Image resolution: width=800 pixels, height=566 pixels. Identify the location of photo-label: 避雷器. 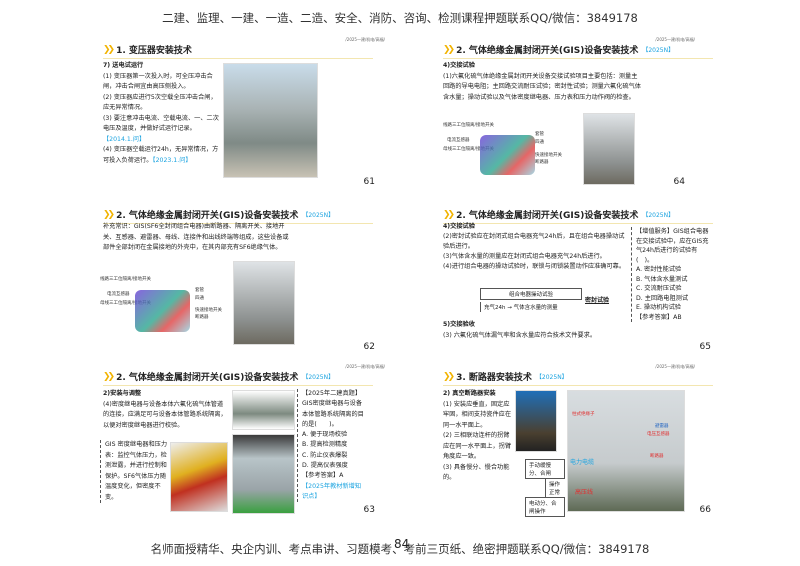
(662, 426).